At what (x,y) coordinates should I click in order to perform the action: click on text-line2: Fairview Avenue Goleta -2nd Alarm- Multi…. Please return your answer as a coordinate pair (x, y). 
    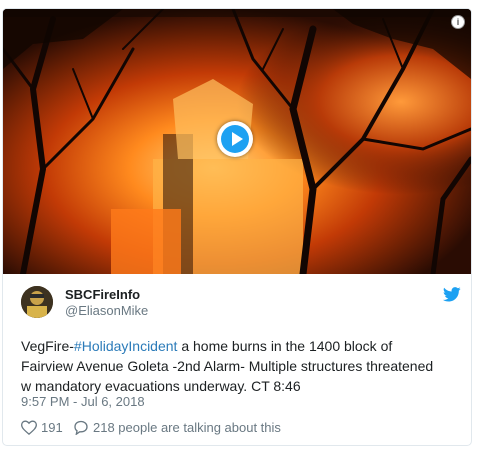
    Looking at the image, I should click on (227, 366).